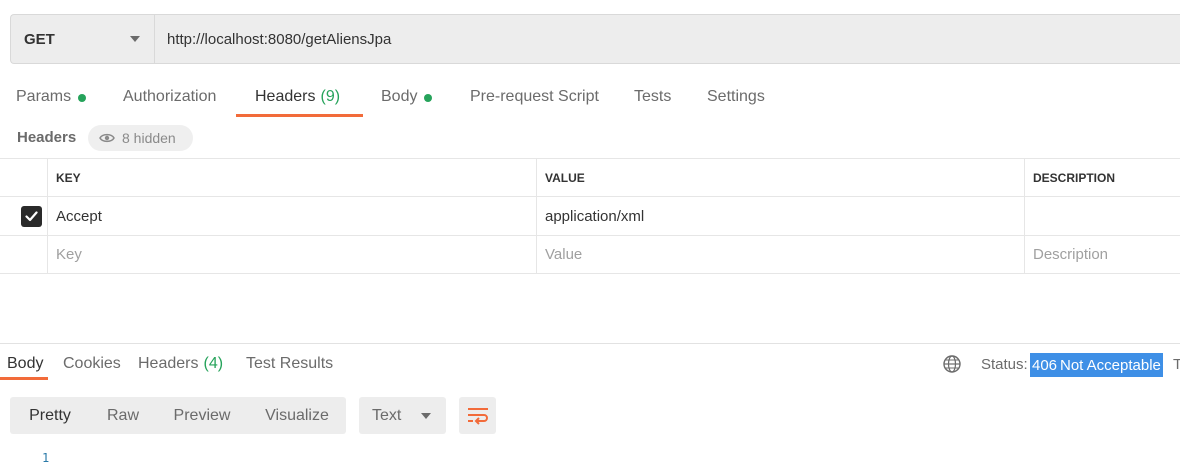 The height and width of the screenshot is (469, 1180). What do you see at coordinates (24, 378) in the screenshot?
I see `response-active-tab-indicator` at bounding box center [24, 378].